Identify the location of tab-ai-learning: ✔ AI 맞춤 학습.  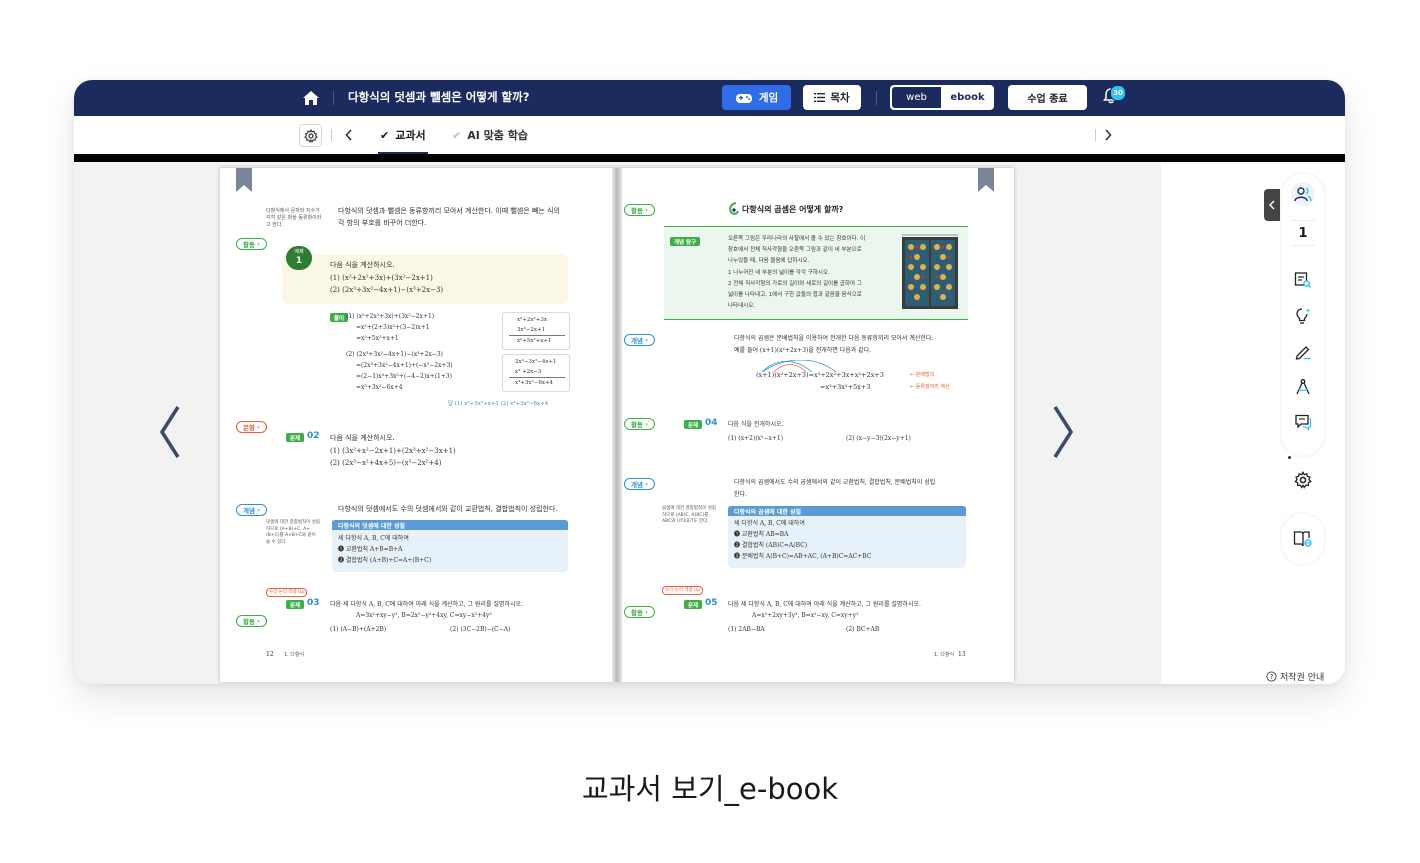
(490, 135).